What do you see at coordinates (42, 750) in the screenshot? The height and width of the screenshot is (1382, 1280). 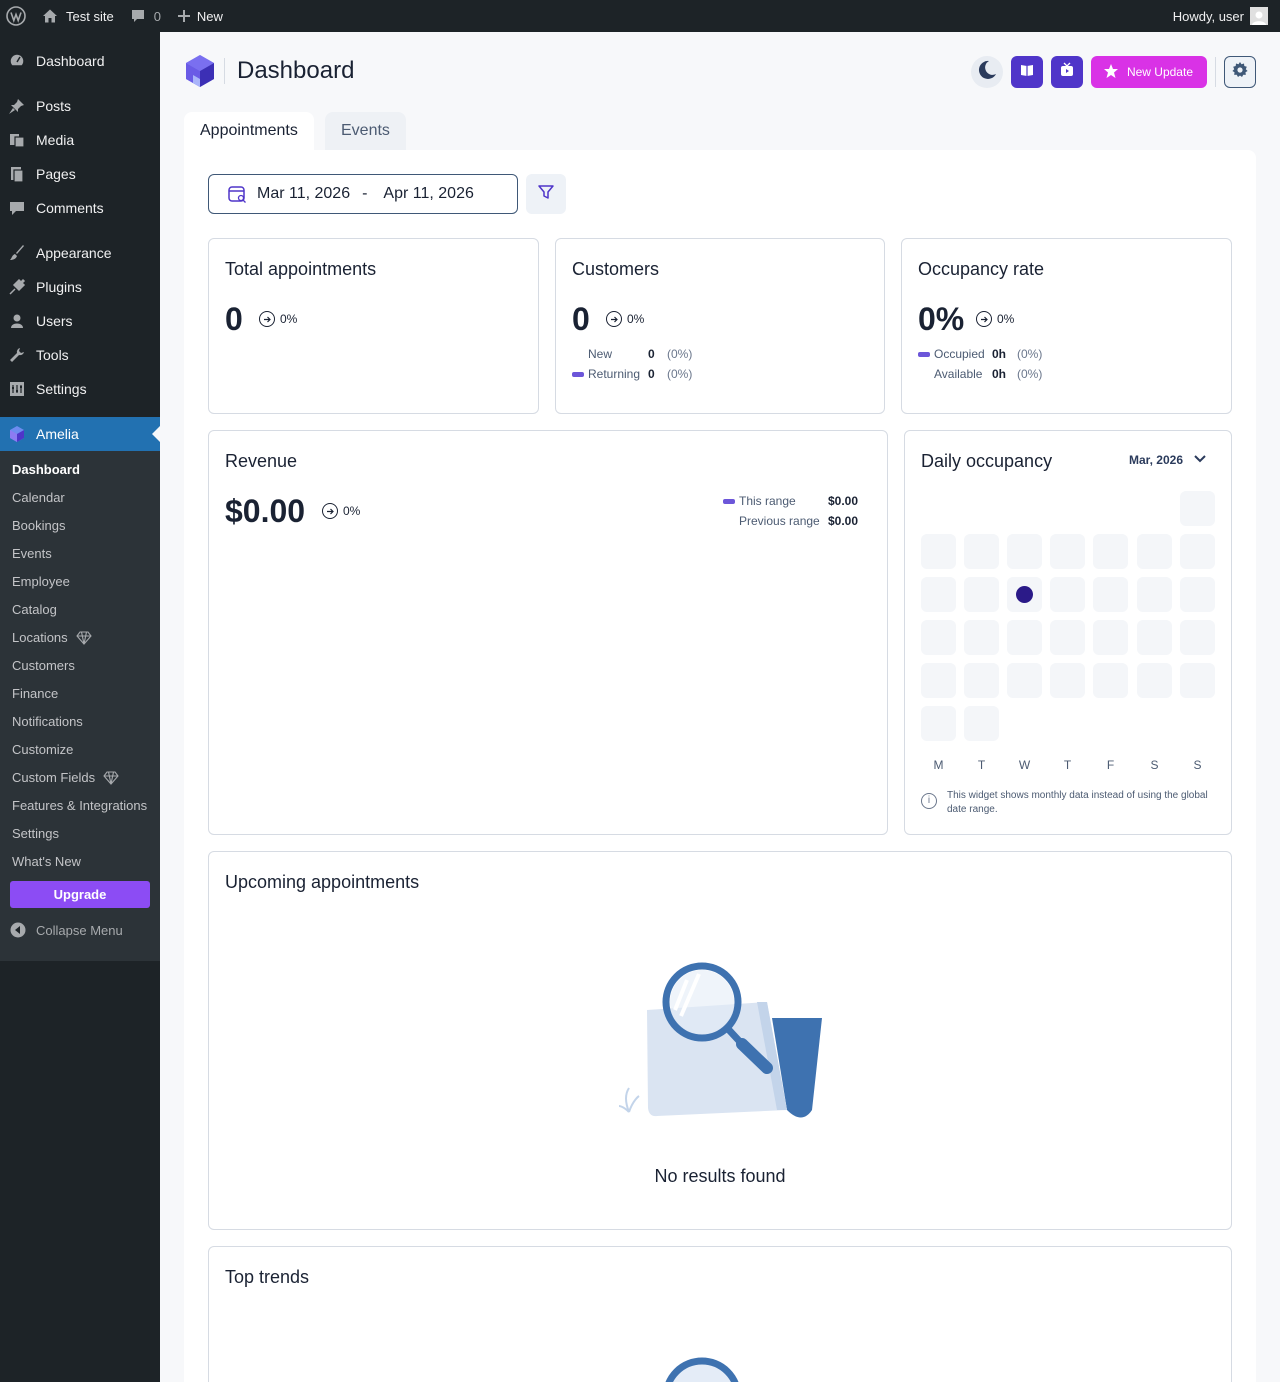 I see `submenu-item-customize: Customize` at bounding box center [42, 750].